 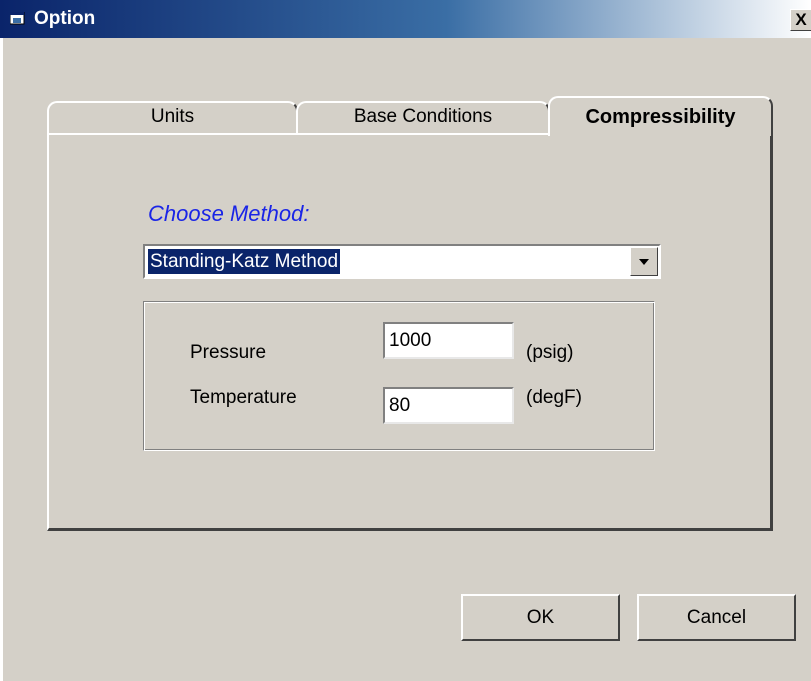 I want to click on active-tab-joint, so click(x=660, y=135).